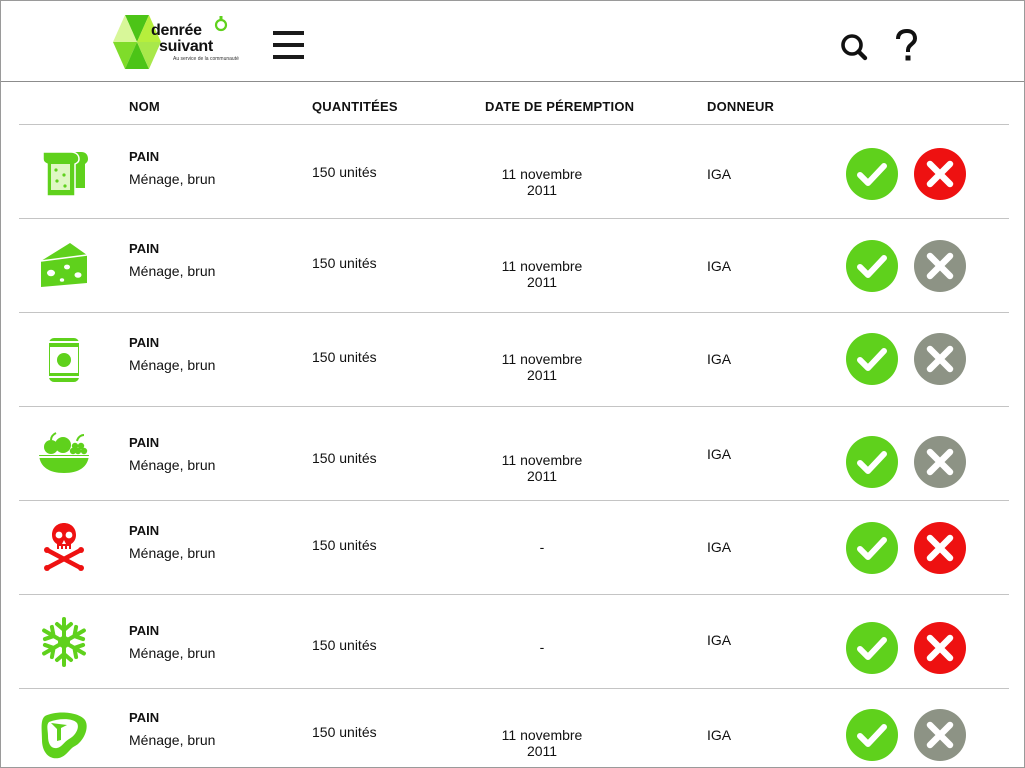 The width and height of the screenshot is (1025, 768). What do you see at coordinates (64, 546) in the screenshot?
I see `skull-crossbones-icon` at bounding box center [64, 546].